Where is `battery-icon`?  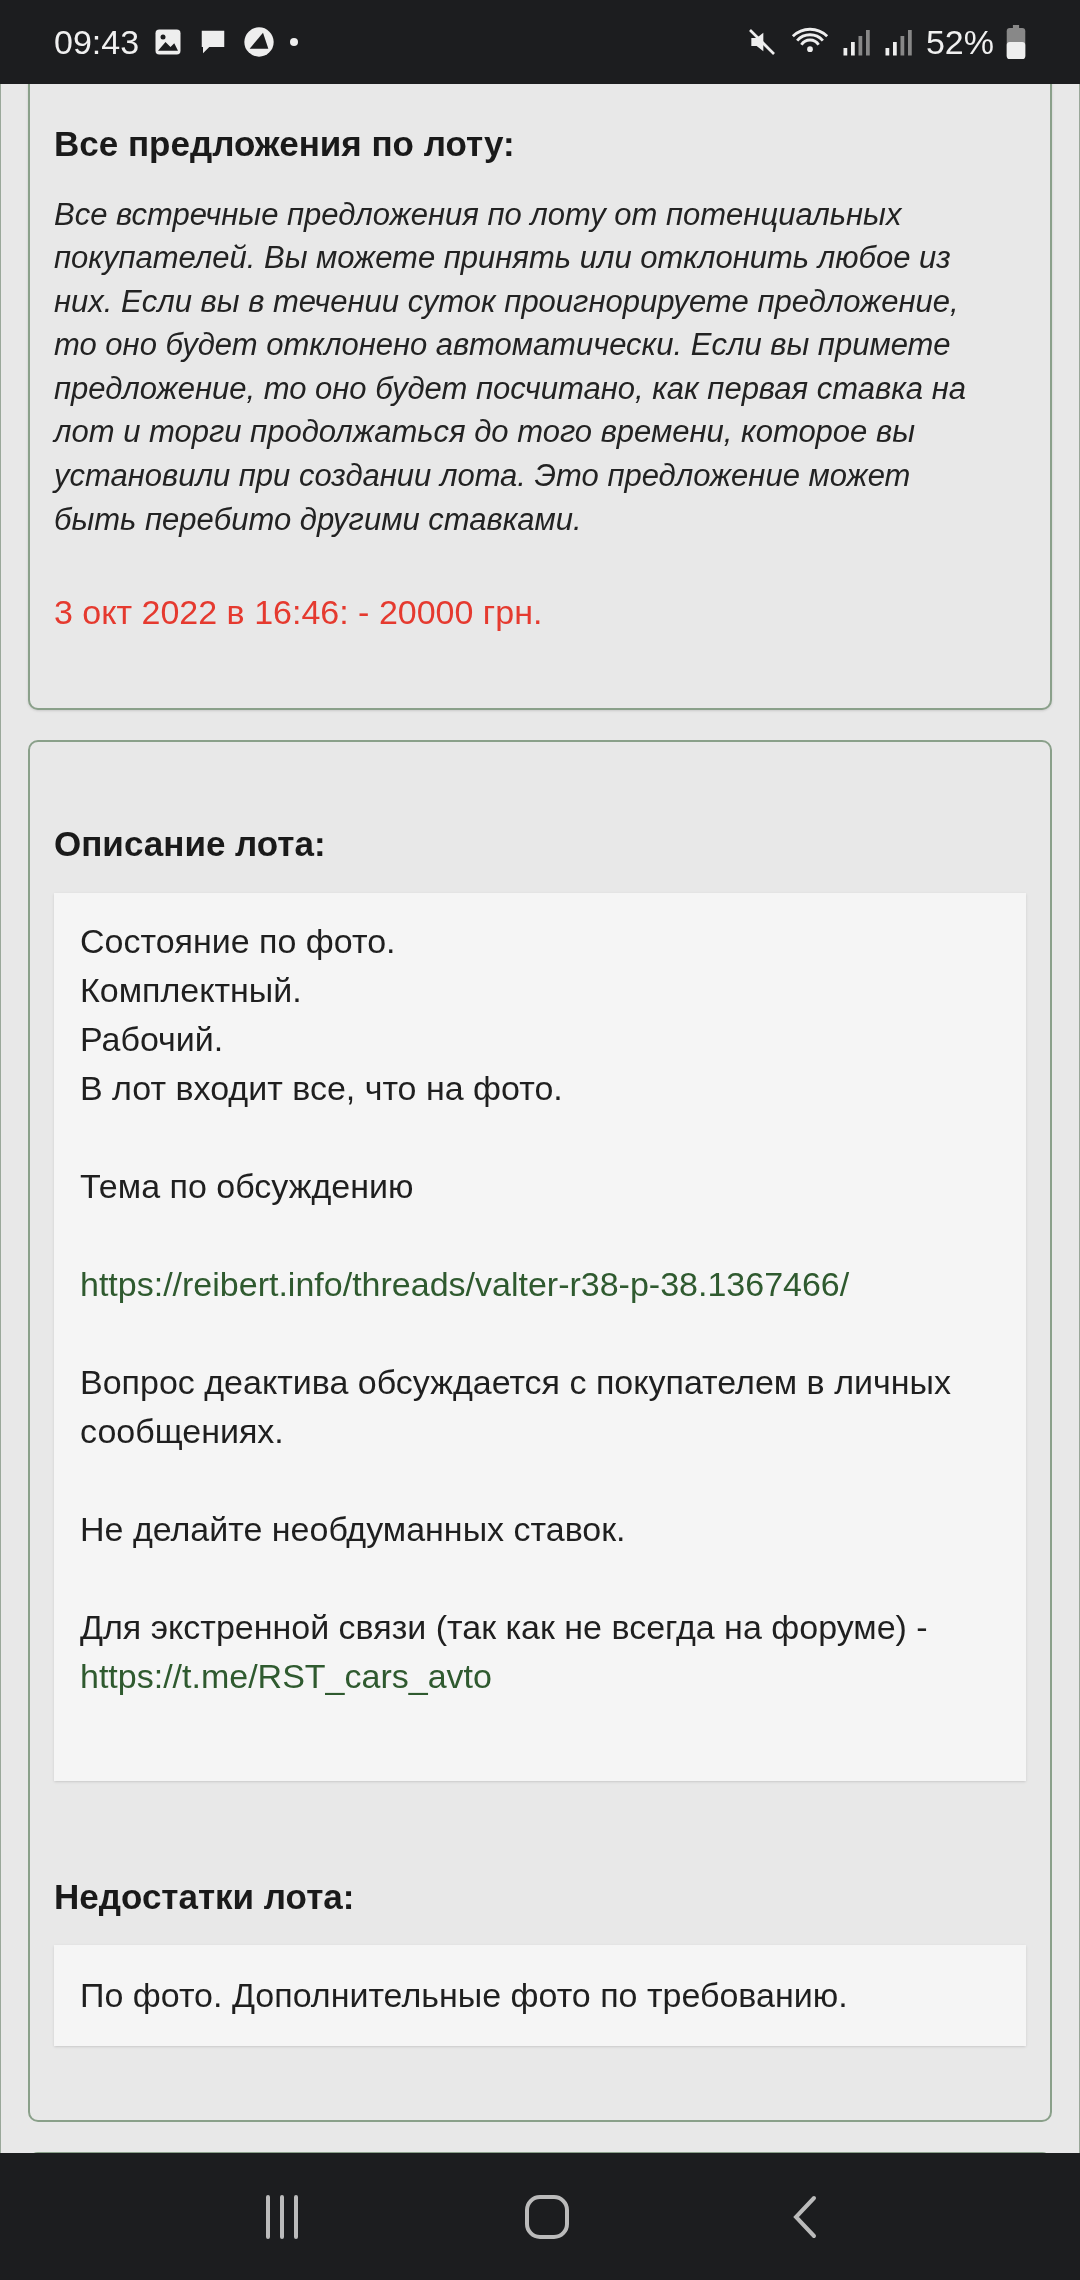
battery-icon is located at coordinates (1016, 42).